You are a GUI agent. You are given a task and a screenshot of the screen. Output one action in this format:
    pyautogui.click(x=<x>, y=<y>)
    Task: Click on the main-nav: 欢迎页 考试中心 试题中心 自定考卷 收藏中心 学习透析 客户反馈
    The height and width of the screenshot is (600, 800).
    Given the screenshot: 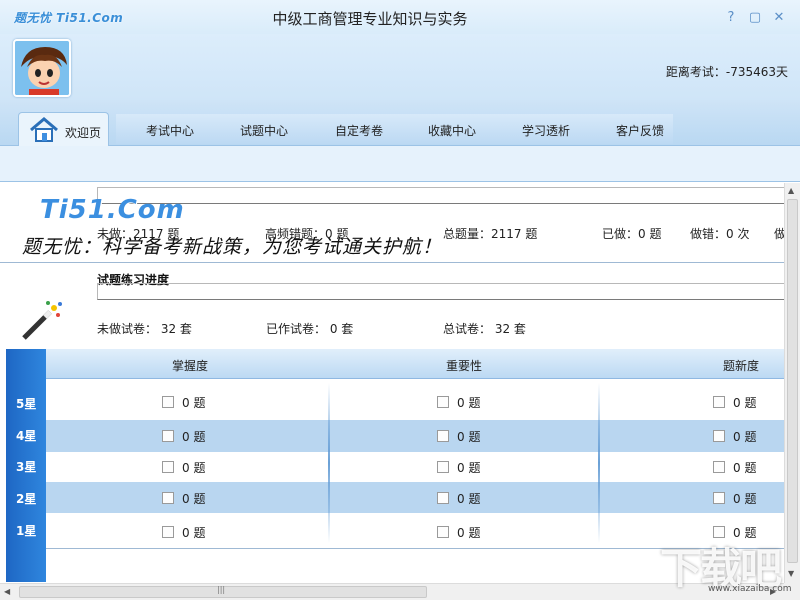 What is the action you would take?
    pyautogui.click(x=400, y=123)
    